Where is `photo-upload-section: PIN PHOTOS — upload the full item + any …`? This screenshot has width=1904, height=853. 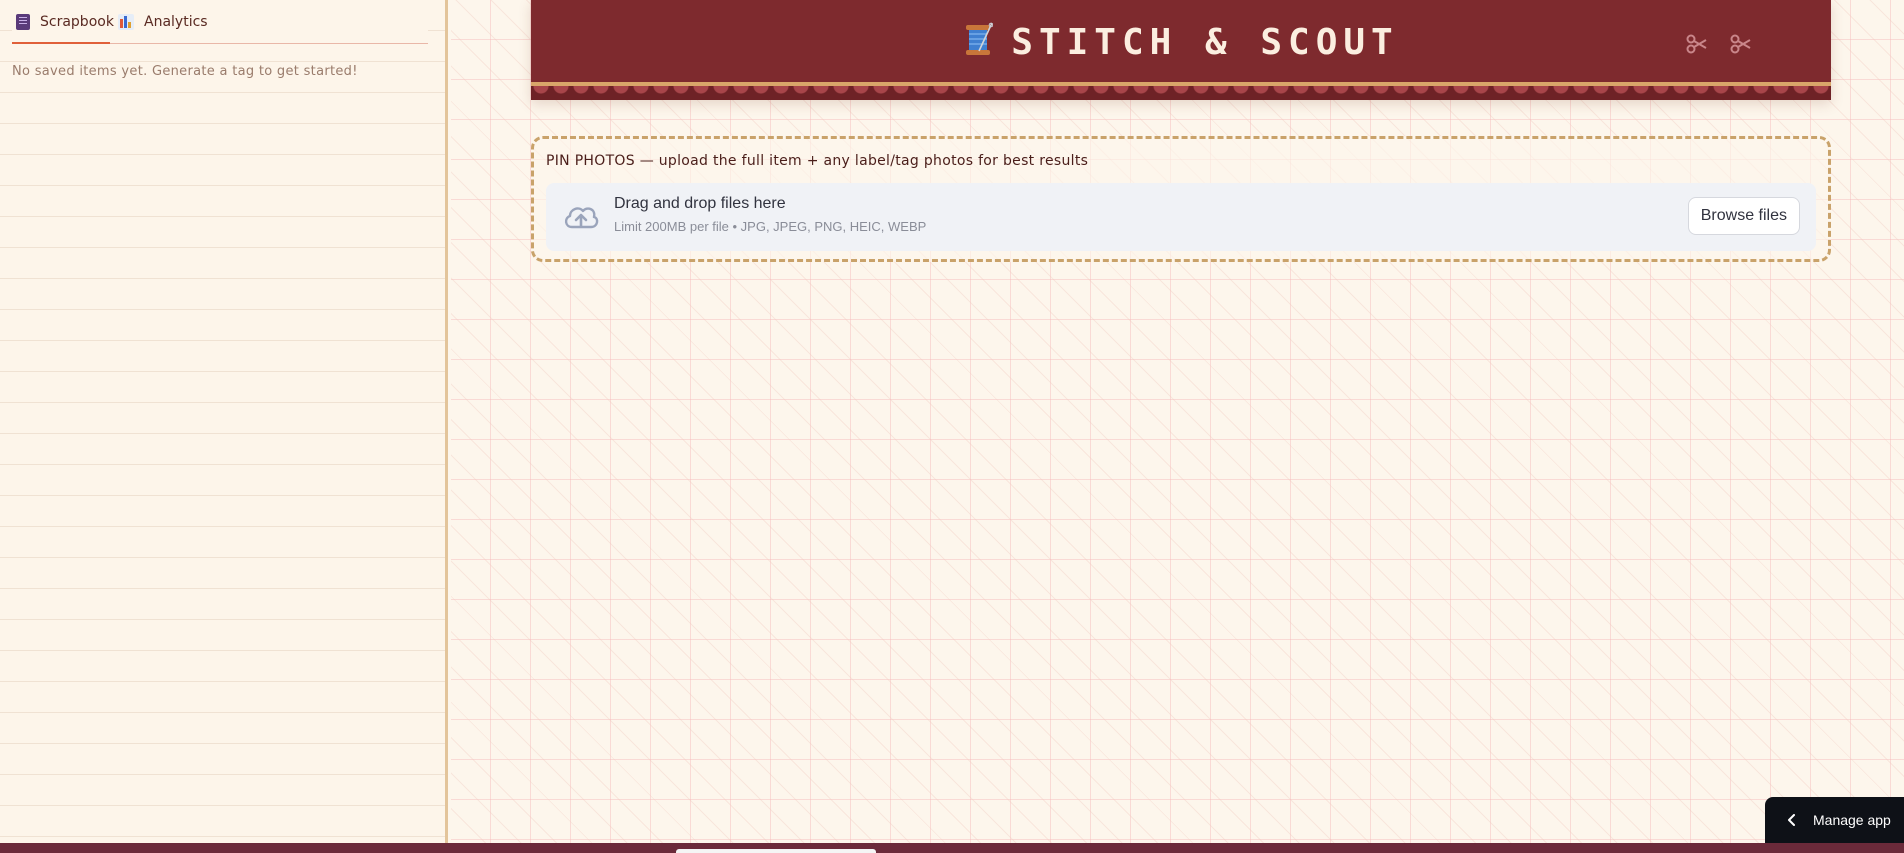 photo-upload-section: PIN PHOTOS — upload the full item + any … is located at coordinates (1181, 199).